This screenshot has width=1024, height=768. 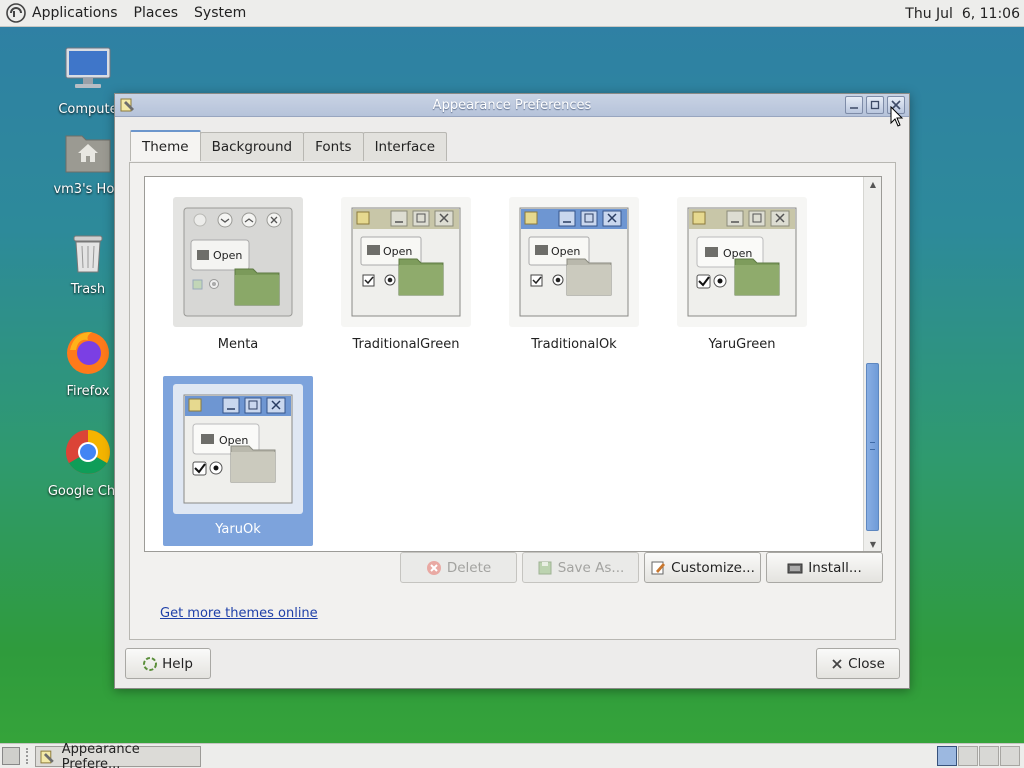 I want to click on theme-name: YaruGreen, so click(x=742, y=344).